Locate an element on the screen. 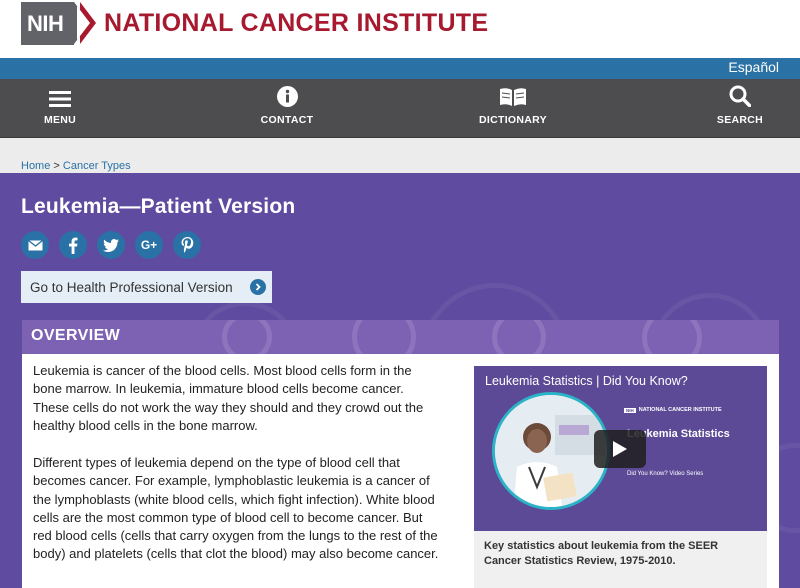  play-icon is located at coordinates (620, 449).